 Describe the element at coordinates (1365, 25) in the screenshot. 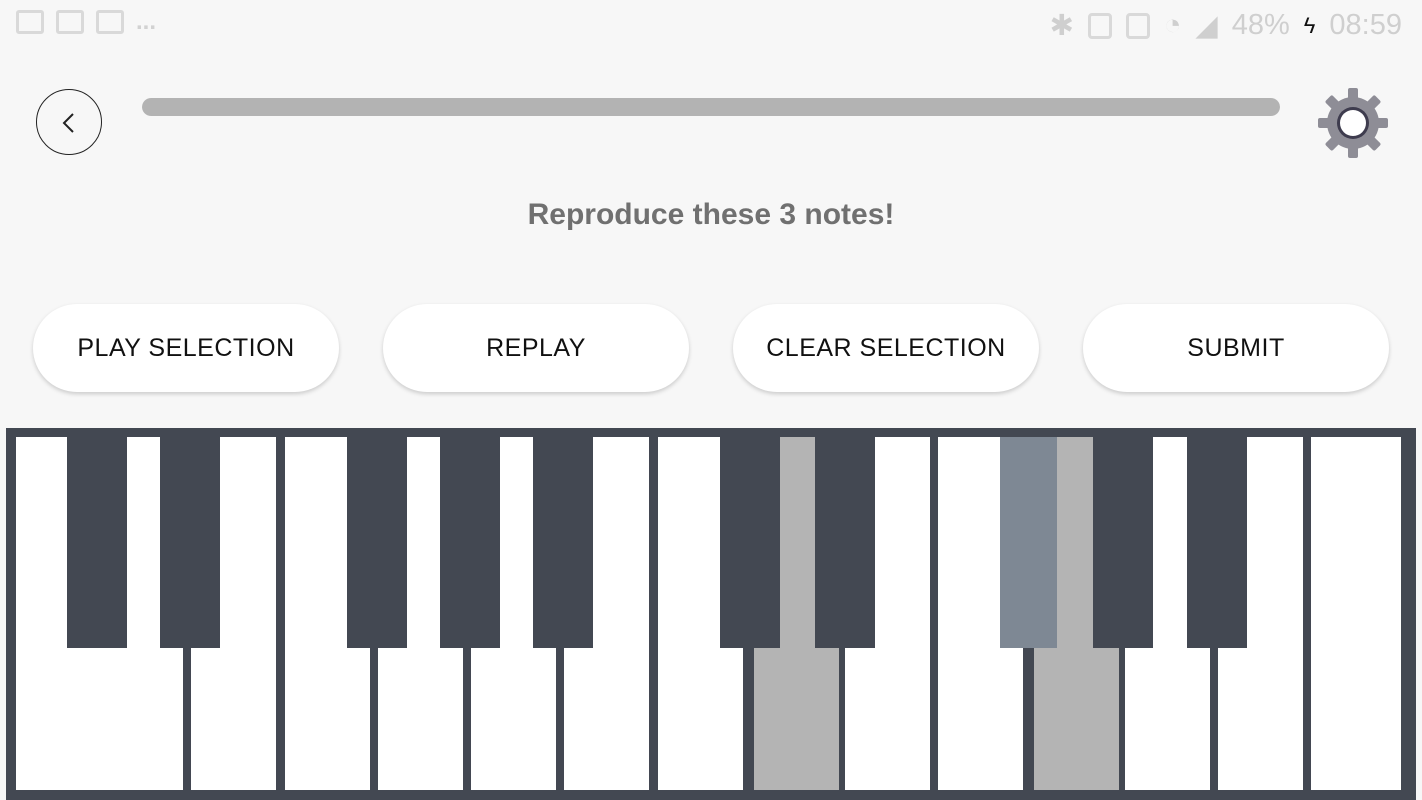

I see `clock: 08:59` at that location.